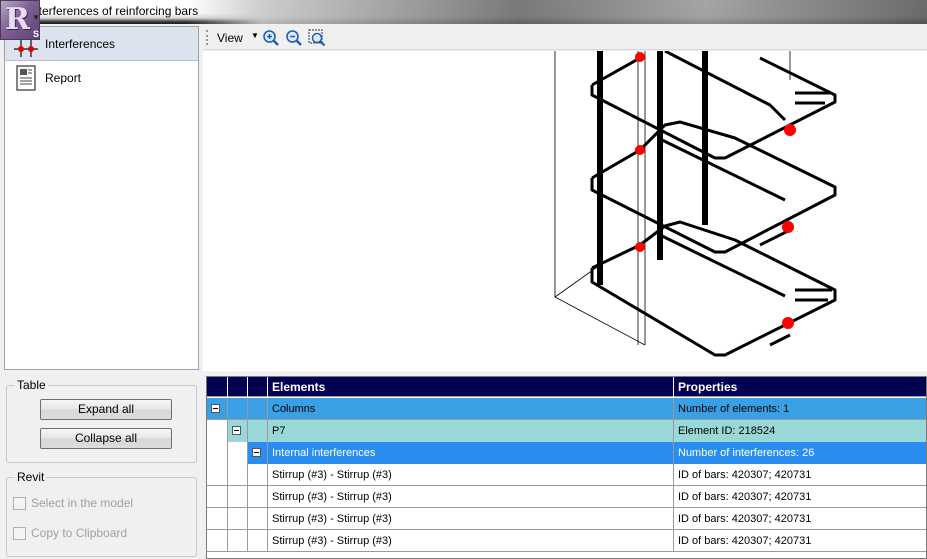 This screenshot has width=927, height=559. Describe the element at coordinates (471, 453) in the screenshot. I see `element-cell: Internal interferences` at that location.